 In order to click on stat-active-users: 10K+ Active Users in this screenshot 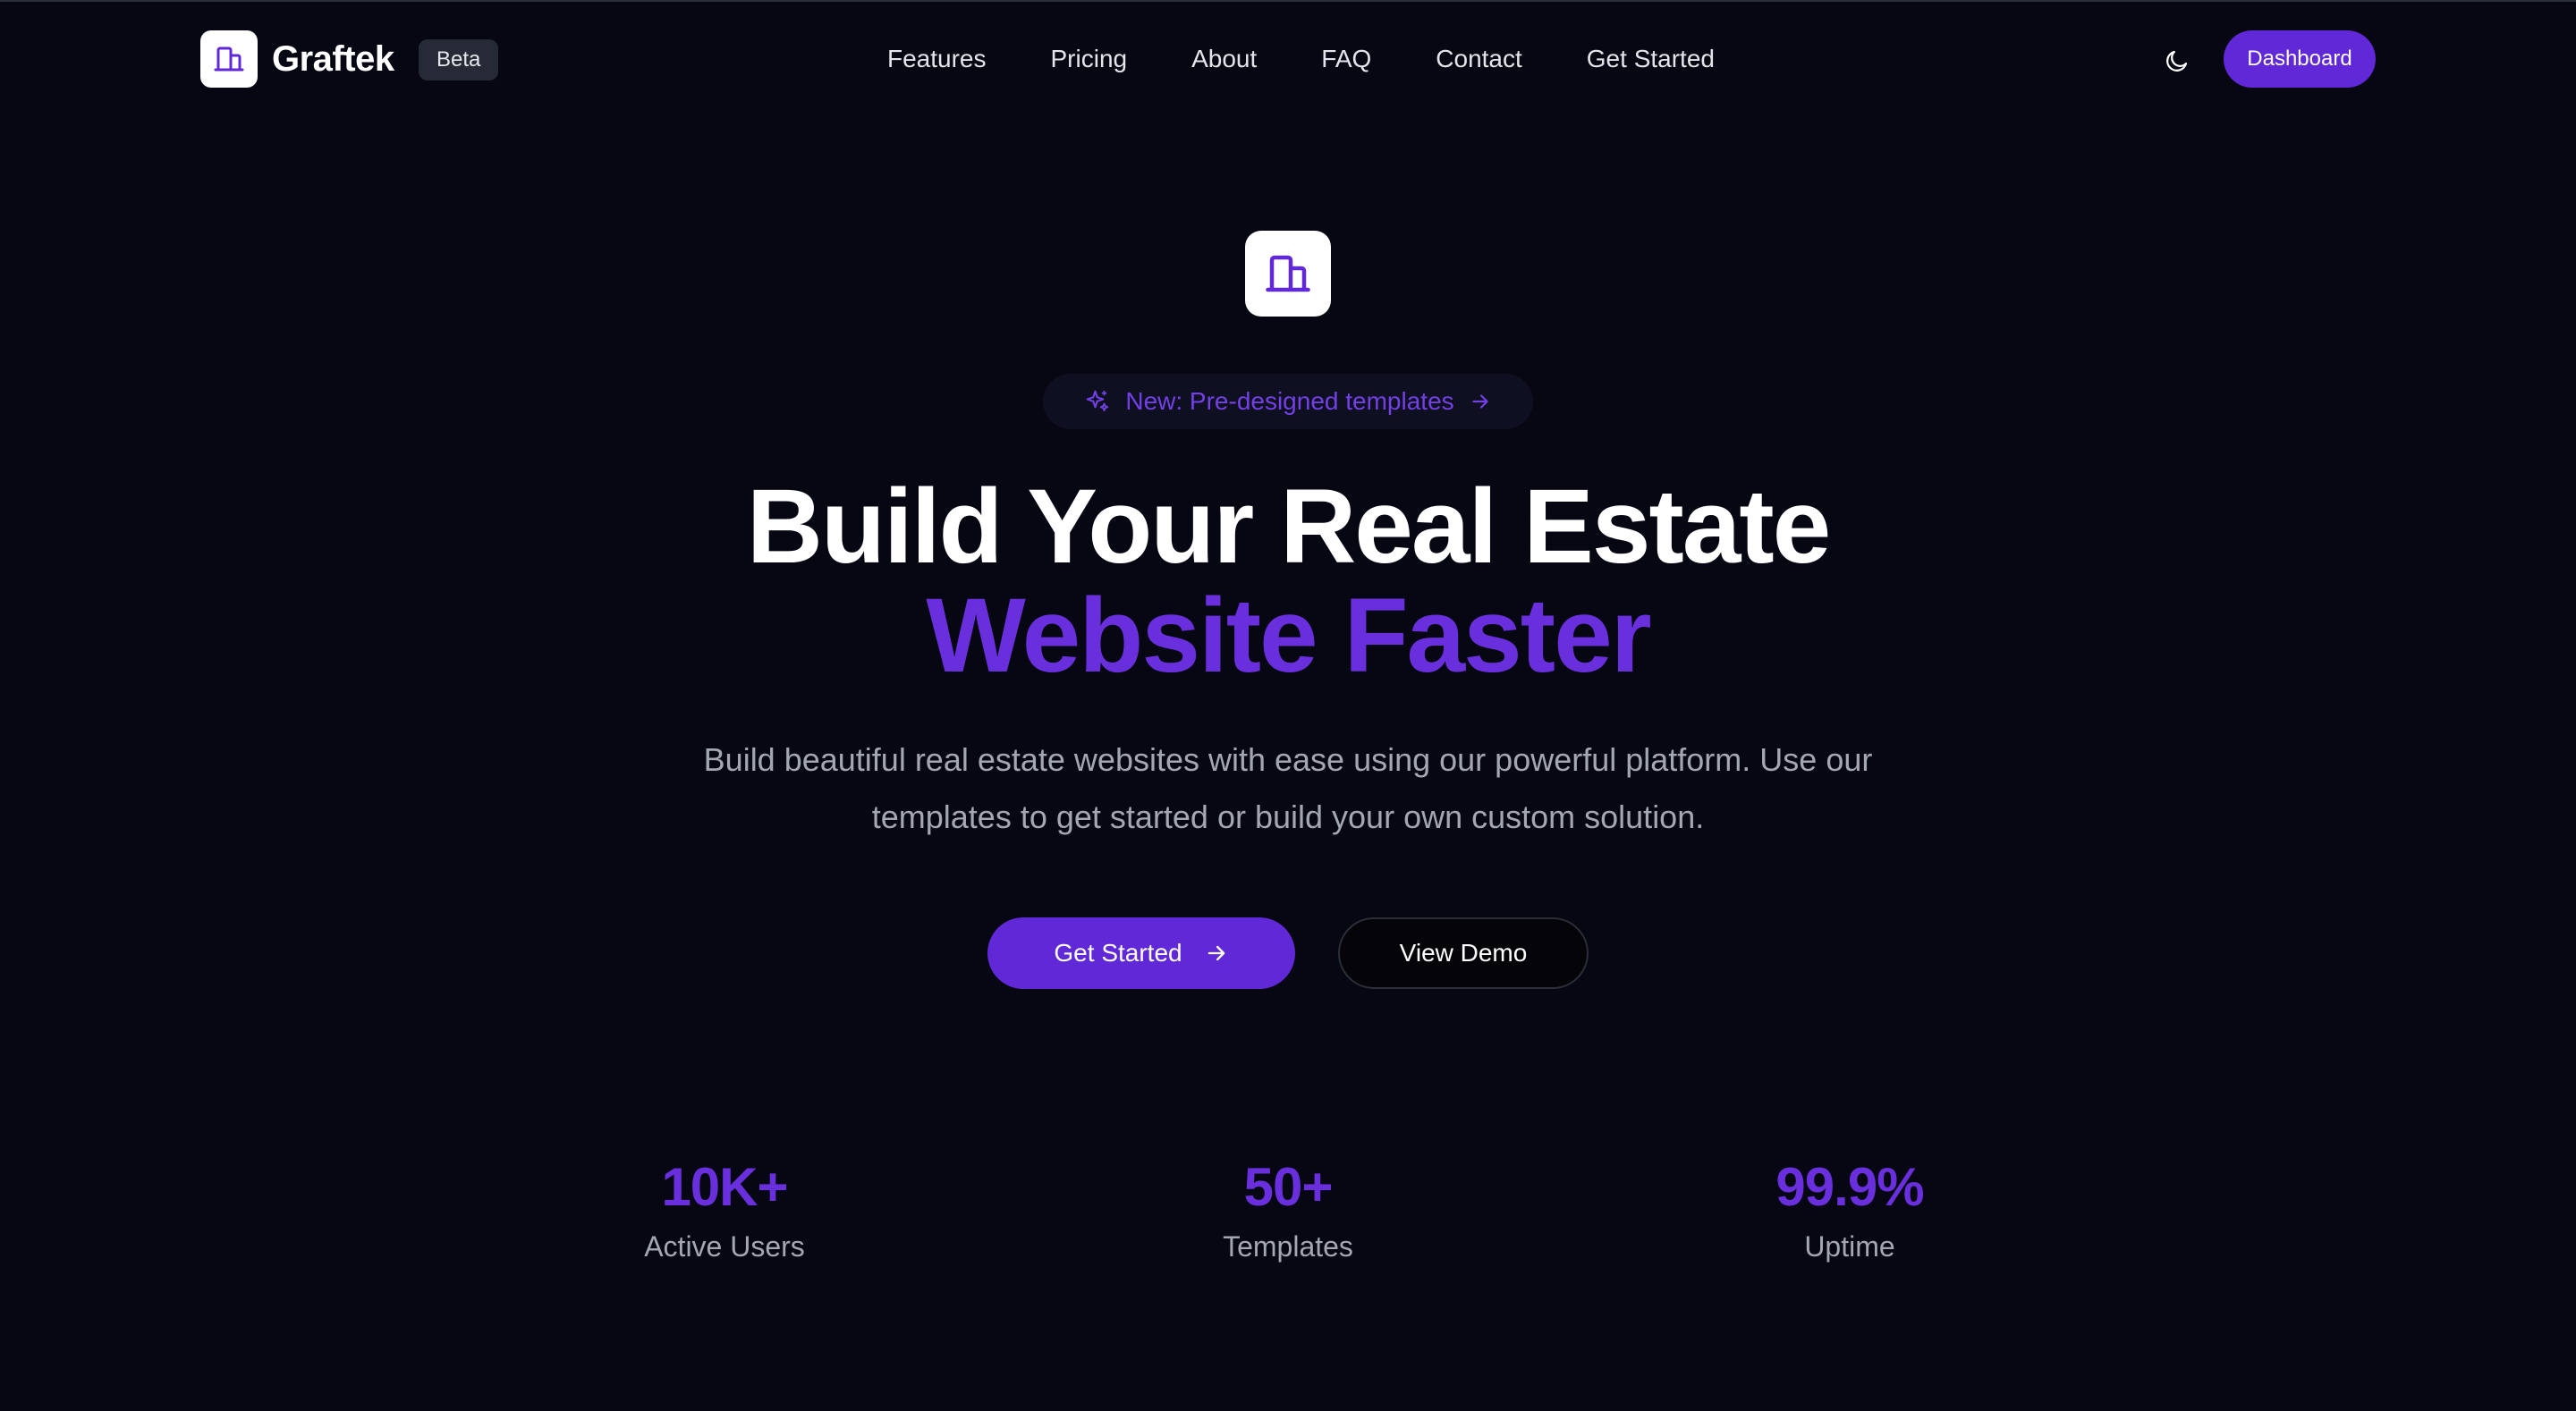, I will do `click(724, 1210)`.